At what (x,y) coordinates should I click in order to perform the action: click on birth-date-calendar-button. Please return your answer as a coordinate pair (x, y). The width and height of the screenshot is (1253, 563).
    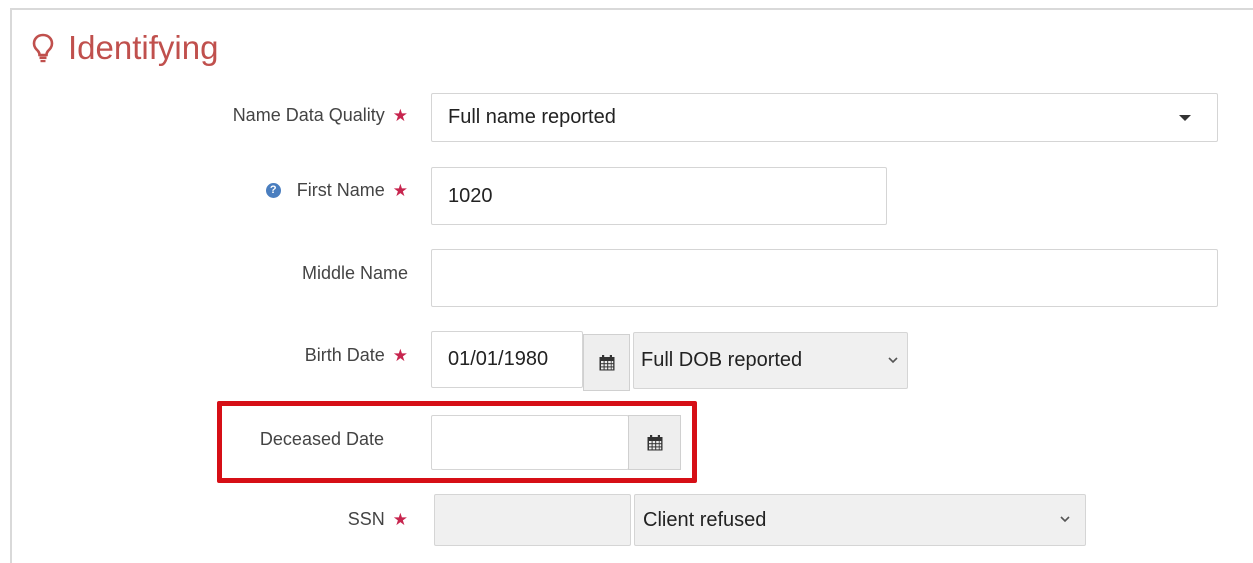
    Looking at the image, I should click on (606, 362).